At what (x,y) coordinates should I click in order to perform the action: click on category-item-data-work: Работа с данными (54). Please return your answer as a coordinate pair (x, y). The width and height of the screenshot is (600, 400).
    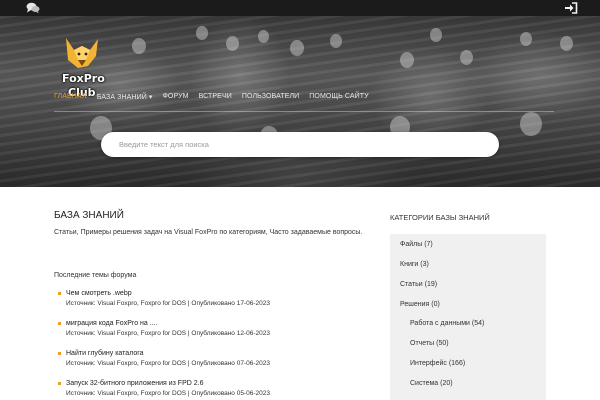
    Looking at the image, I should click on (447, 323).